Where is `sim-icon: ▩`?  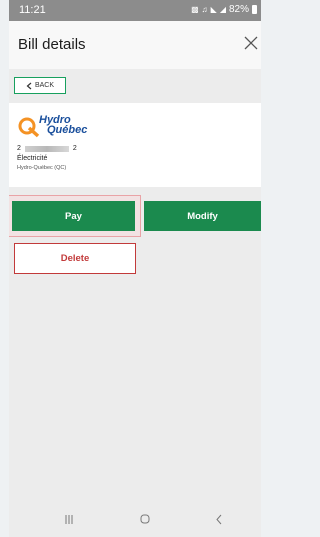 sim-icon: ▩ is located at coordinates (195, 9).